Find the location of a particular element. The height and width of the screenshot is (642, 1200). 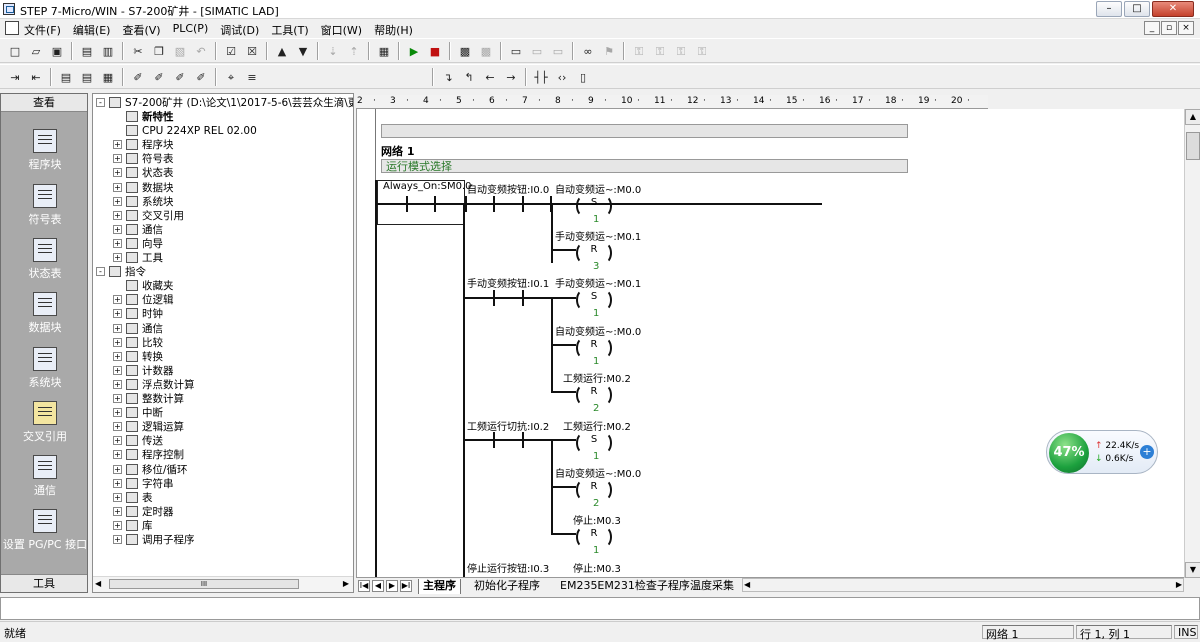

menu-debug: 调试(D) is located at coordinates (239, 30).